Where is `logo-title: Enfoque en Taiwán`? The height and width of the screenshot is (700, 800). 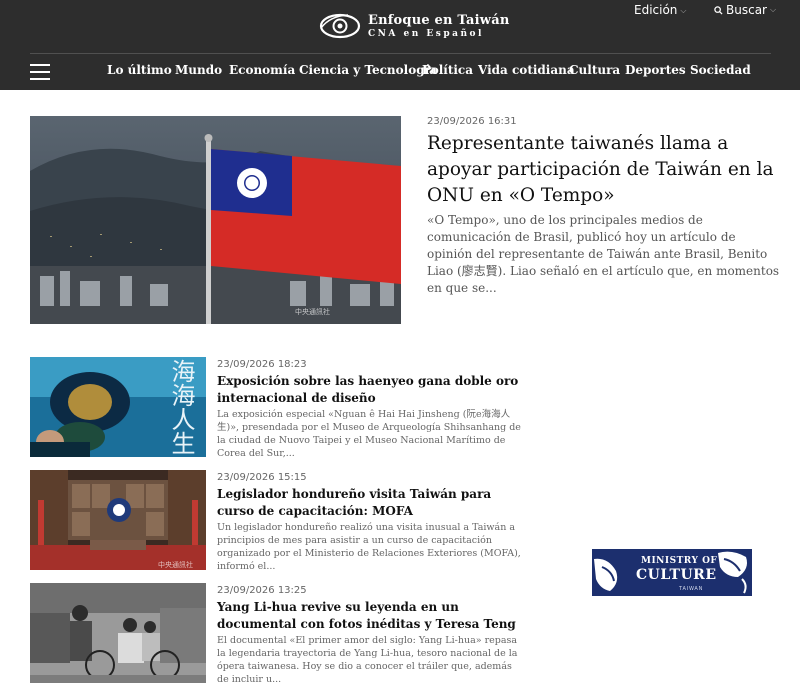
logo-title: Enfoque en Taiwán is located at coordinates (439, 20).